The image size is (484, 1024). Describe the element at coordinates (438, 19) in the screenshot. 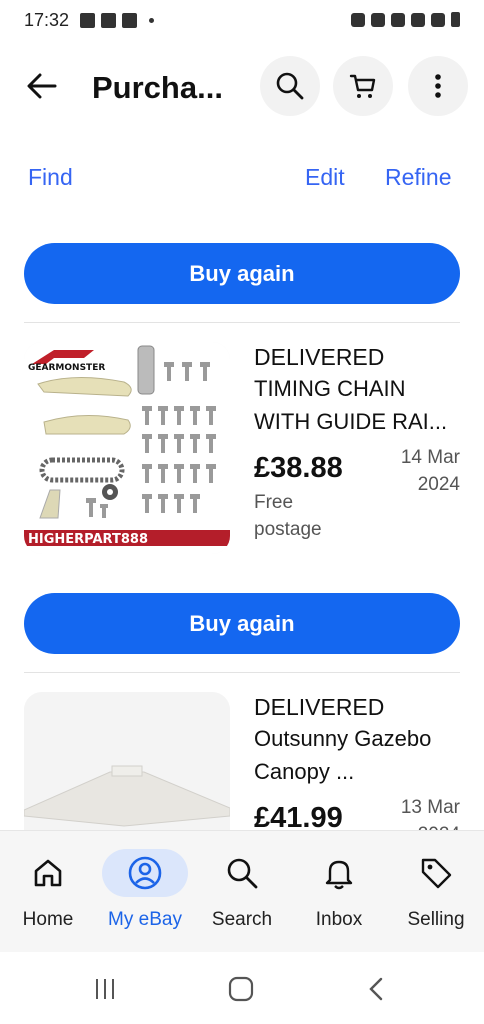

I see `signal-icon` at that location.